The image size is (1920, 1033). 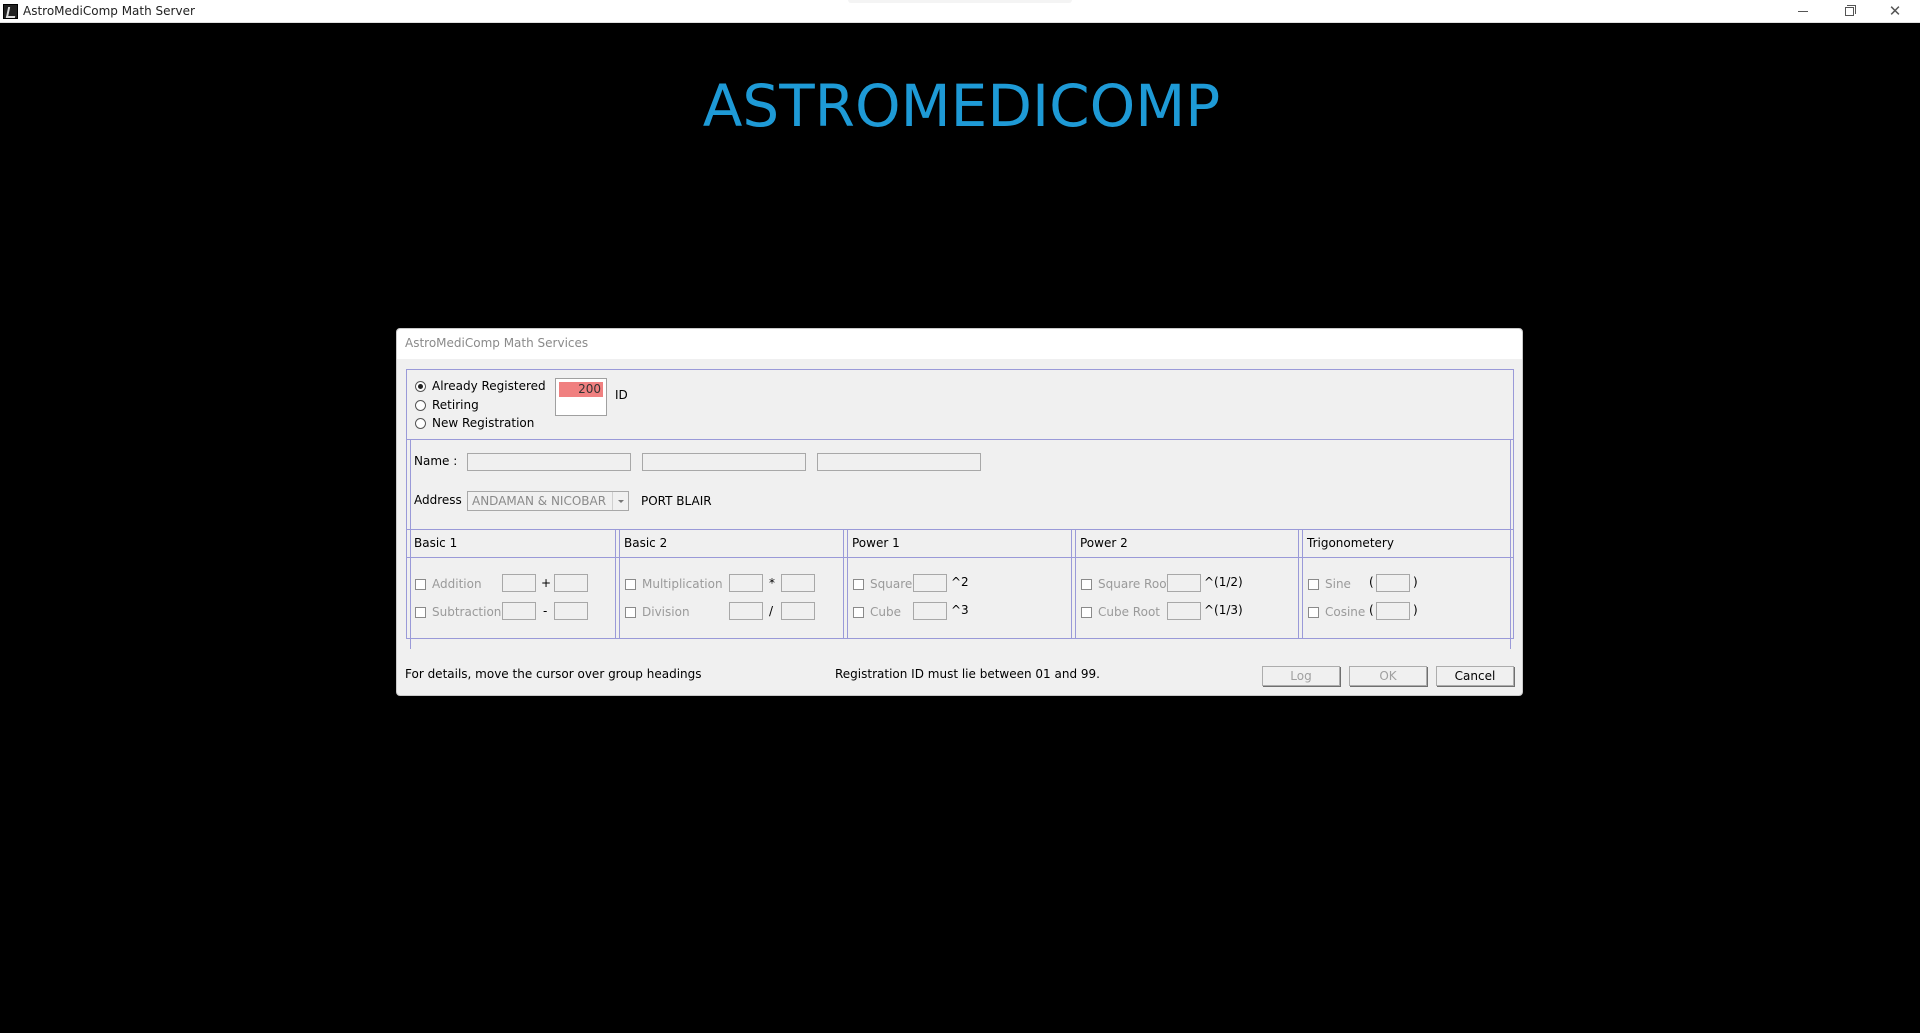 I want to click on city-value: PORT BLAIR, so click(x=676, y=501).